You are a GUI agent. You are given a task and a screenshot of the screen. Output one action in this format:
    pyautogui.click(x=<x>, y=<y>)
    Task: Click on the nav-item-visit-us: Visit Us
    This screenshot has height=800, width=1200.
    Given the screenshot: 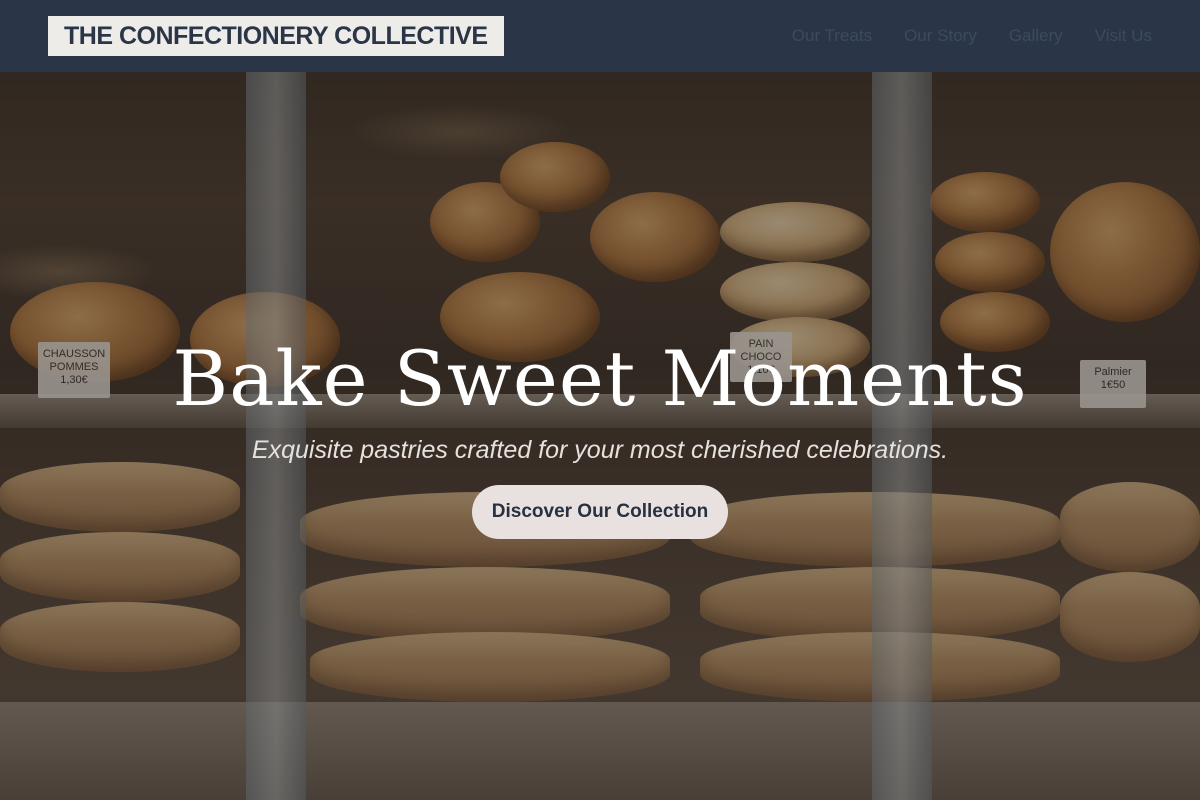 What is the action you would take?
    pyautogui.click(x=1123, y=36)
    